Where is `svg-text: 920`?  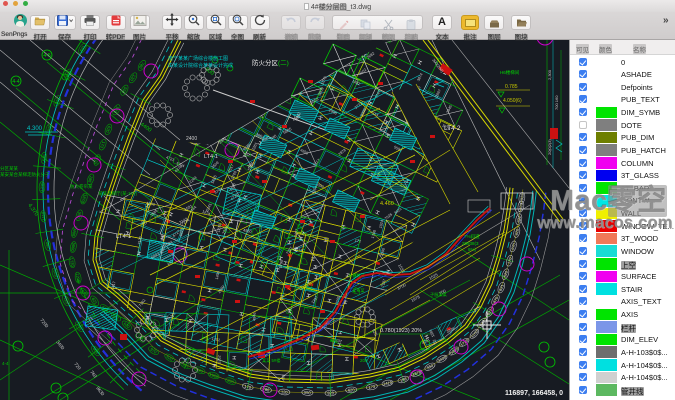
svg-text: 920 is located at coordinates (331, 392).